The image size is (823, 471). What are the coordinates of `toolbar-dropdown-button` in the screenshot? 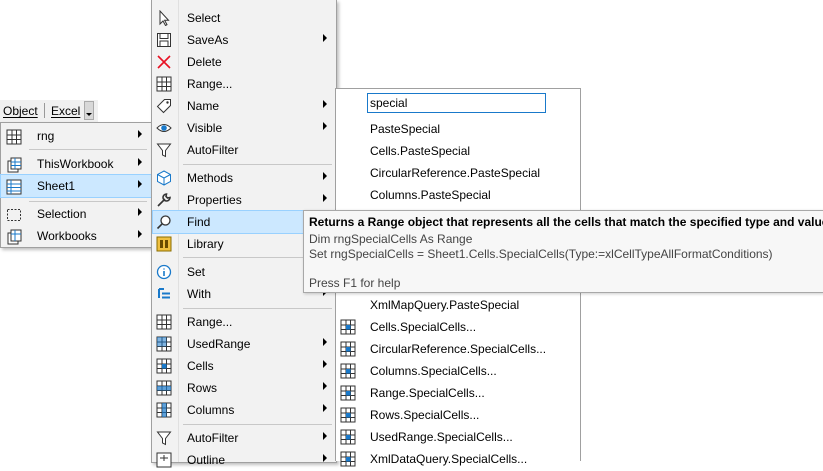 It's located at (89, 110).